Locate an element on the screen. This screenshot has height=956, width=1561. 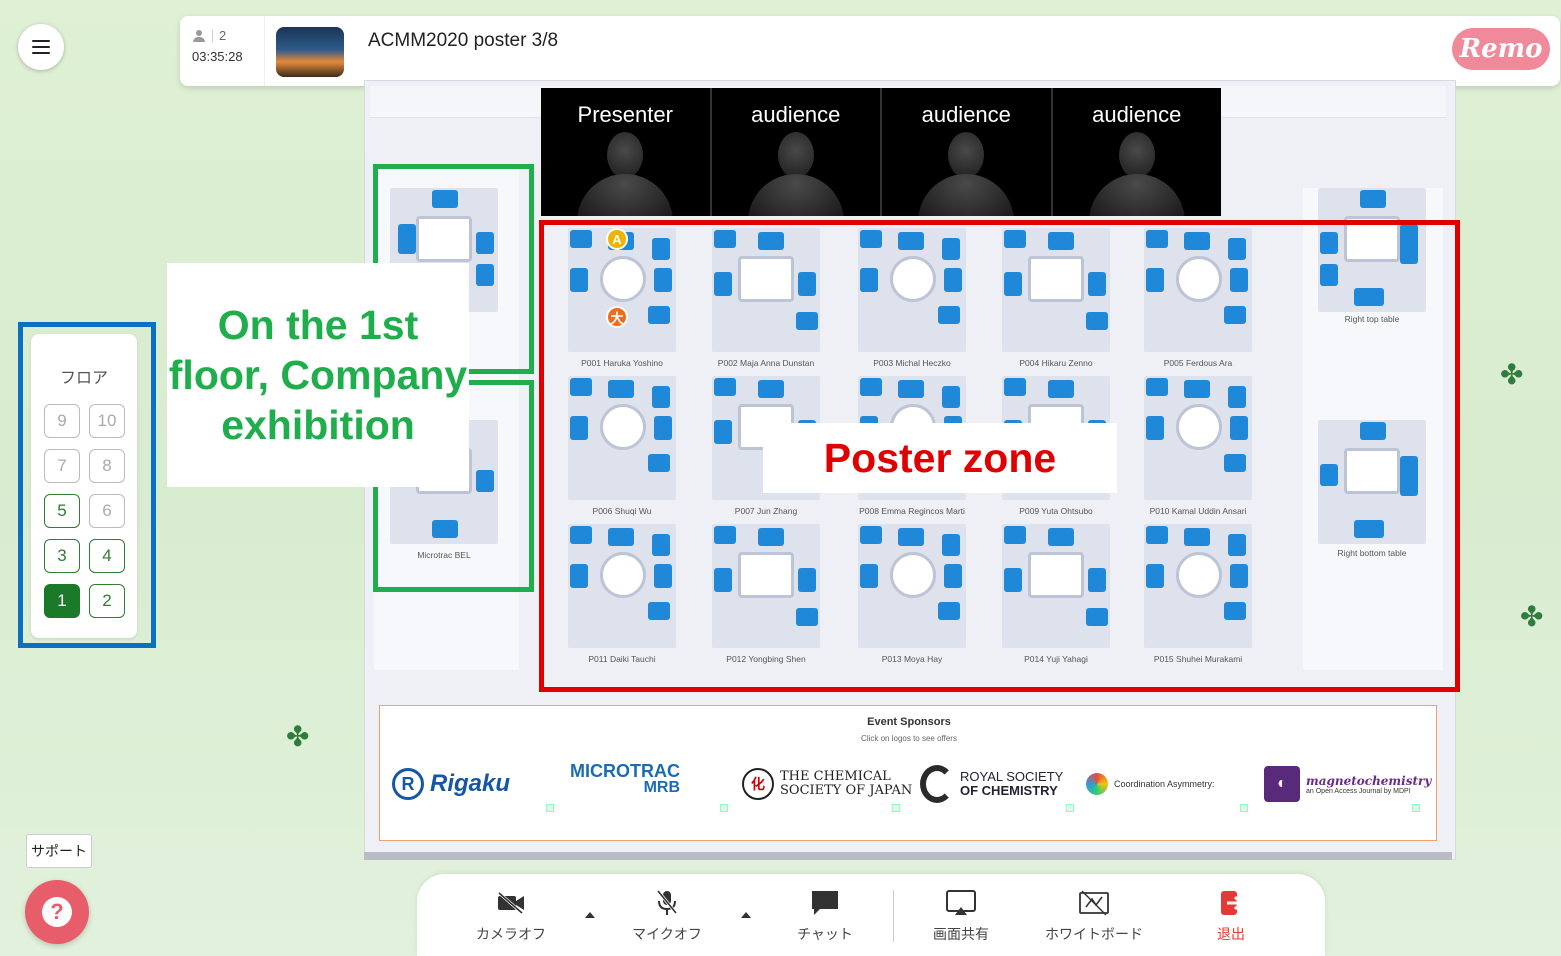
floor-button-5: 5 is located at coordinates (62, 511).